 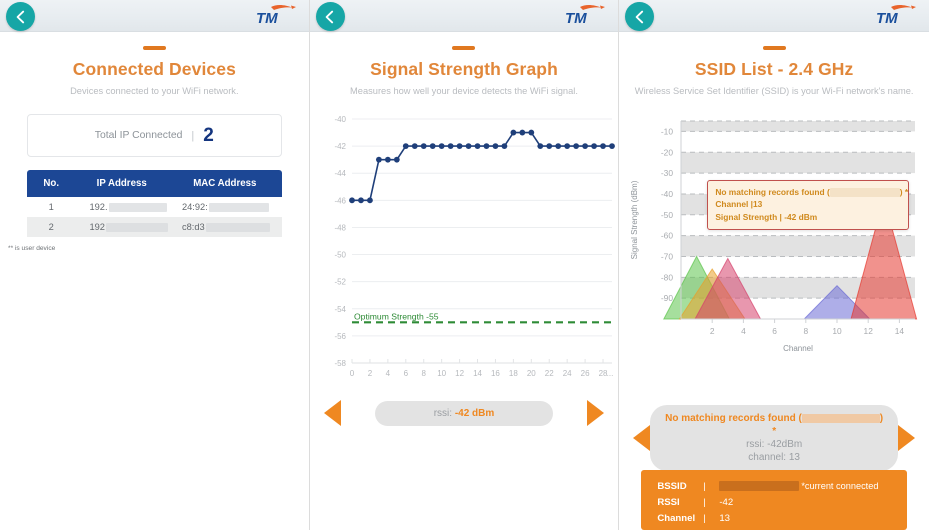 What do you see at coordinates (667, 298) in the screenshot?
I see `svg-text: -90` at bounding box center [667, 298].